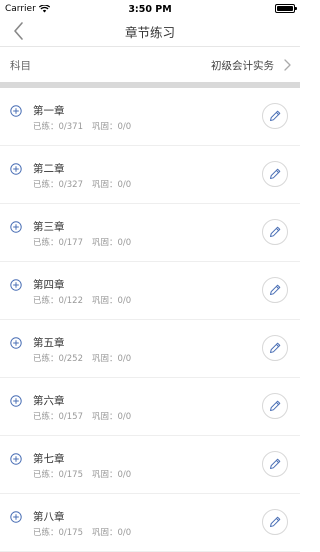  What do you see at coordinates (150, 465) in the screenshot?
I see `chapter-item-7: 第七章 已练：0/175 巩固：0/0` at bounding box center [150, 465].